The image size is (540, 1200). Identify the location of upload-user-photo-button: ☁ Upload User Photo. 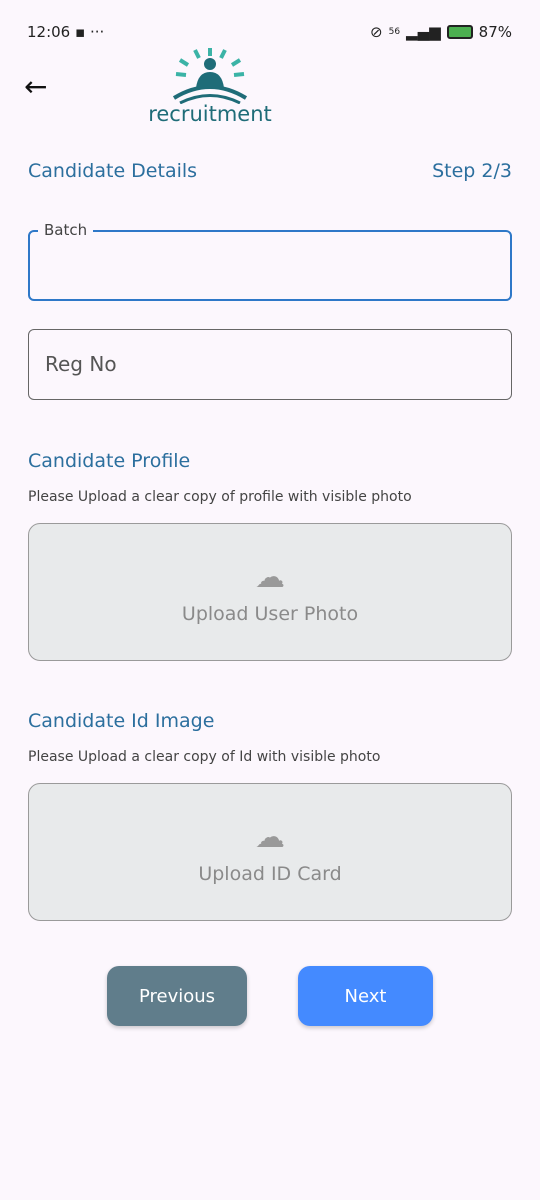
(270, 592).